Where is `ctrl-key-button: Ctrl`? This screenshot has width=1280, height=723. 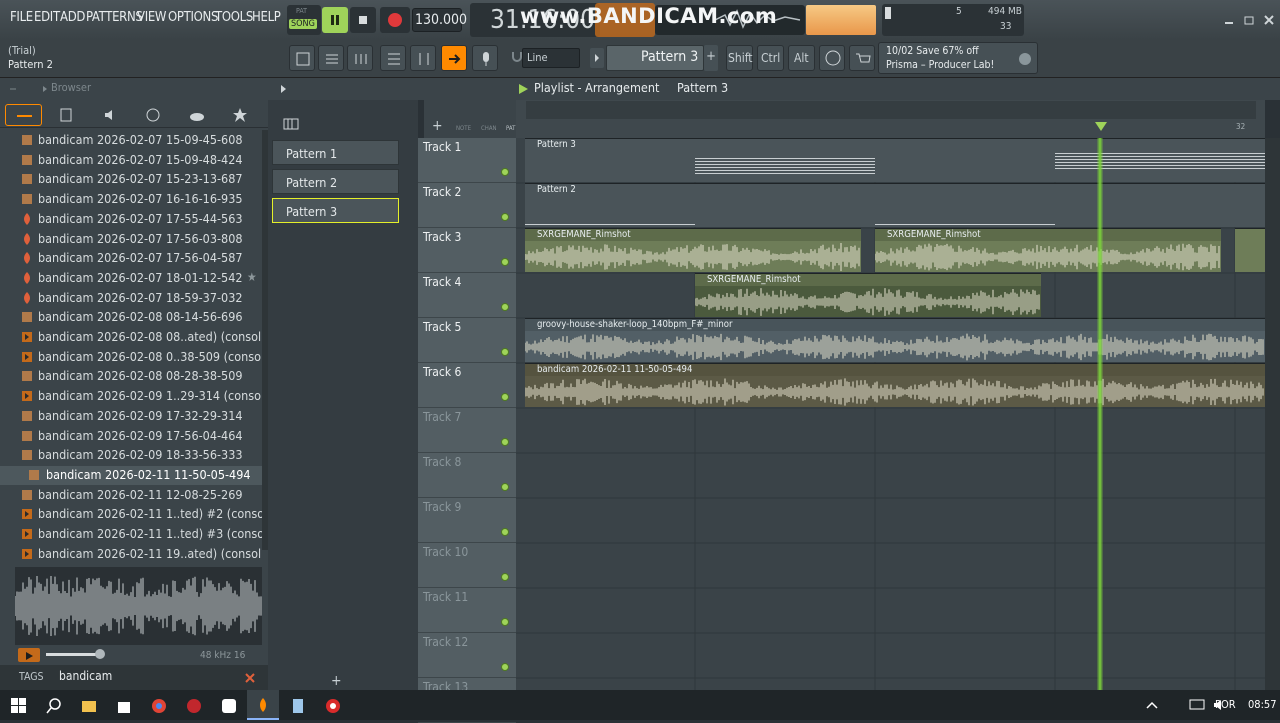 ctrl-key-button: Ctrl is located at coordinates (770, 58).